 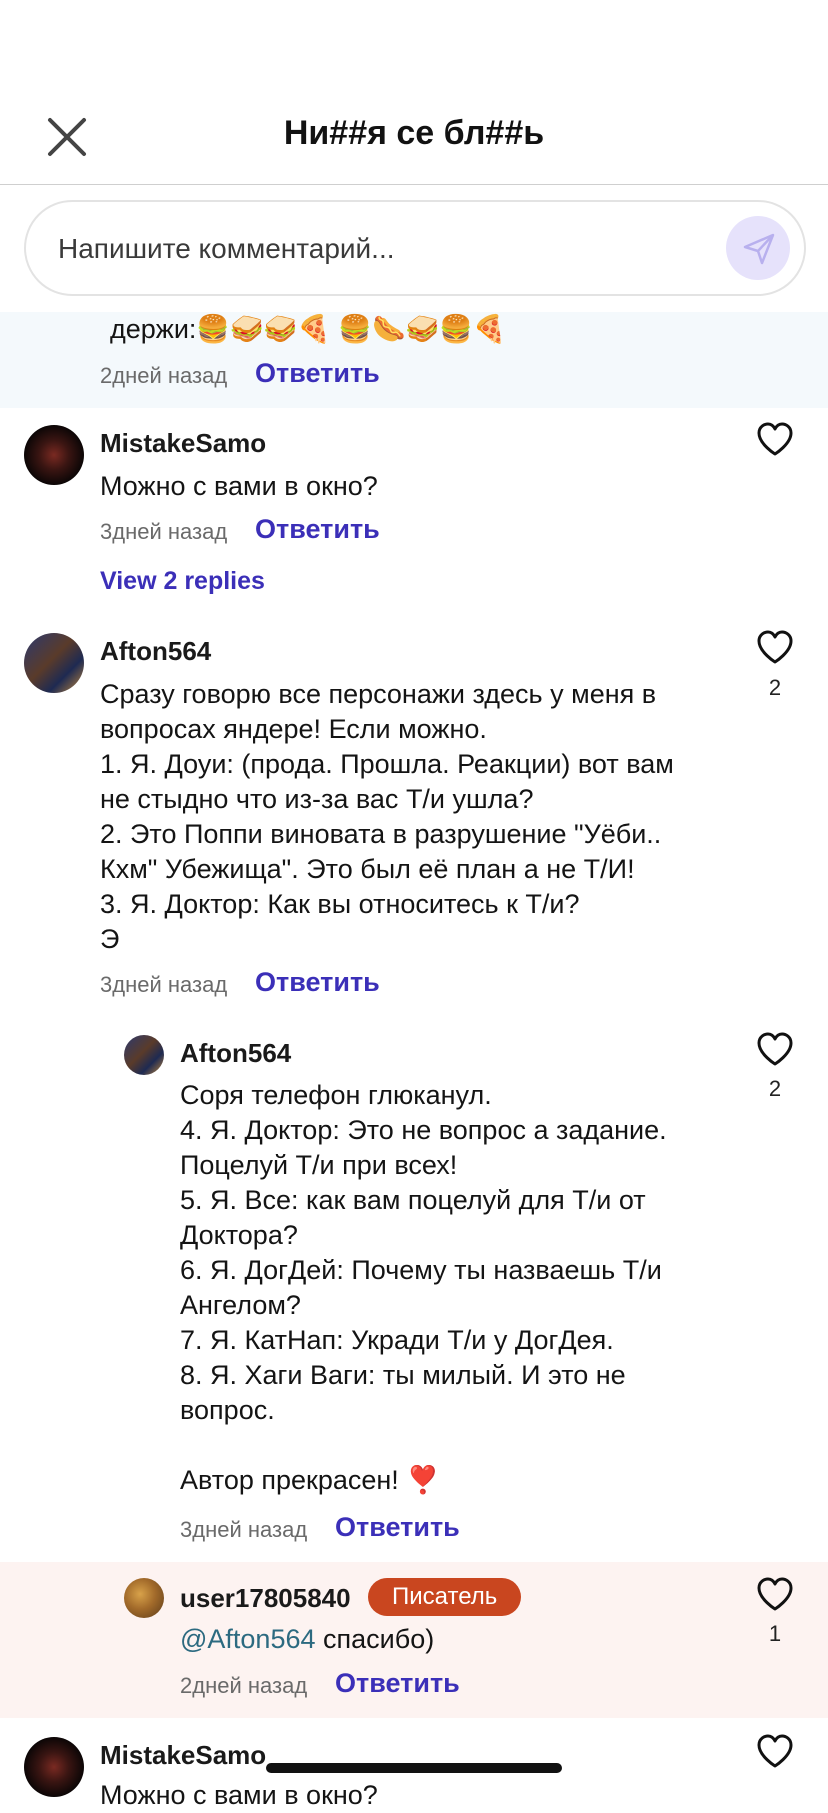 I want to click on page-title: Ни##я се бл##ь, so click(x=414, y=133).